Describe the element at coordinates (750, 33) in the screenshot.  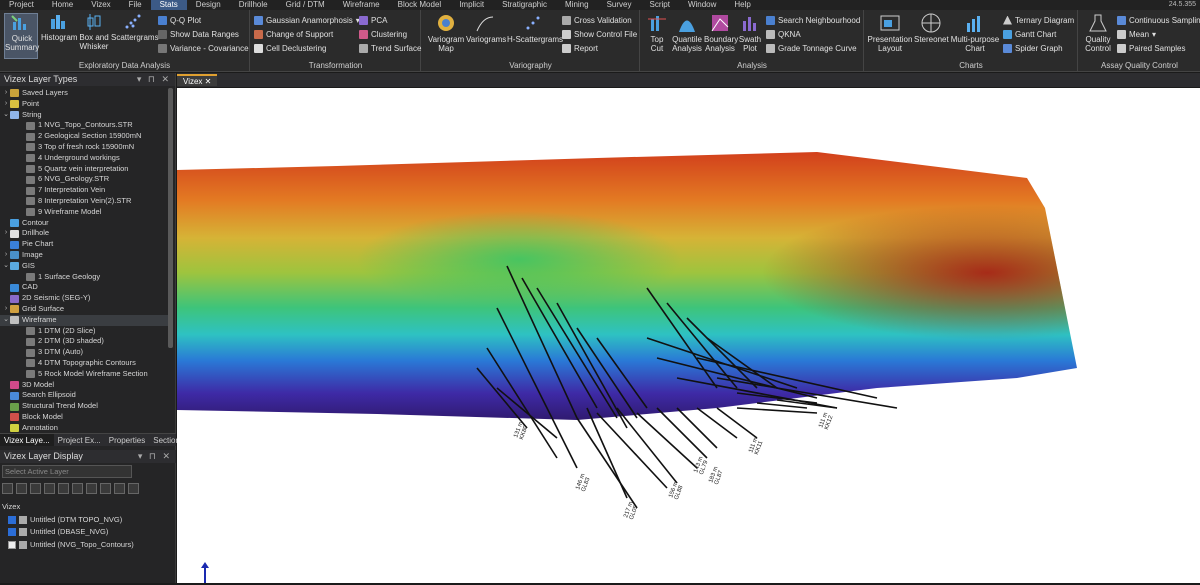
I see `swath-plot-button: Swath Plot` at that location.